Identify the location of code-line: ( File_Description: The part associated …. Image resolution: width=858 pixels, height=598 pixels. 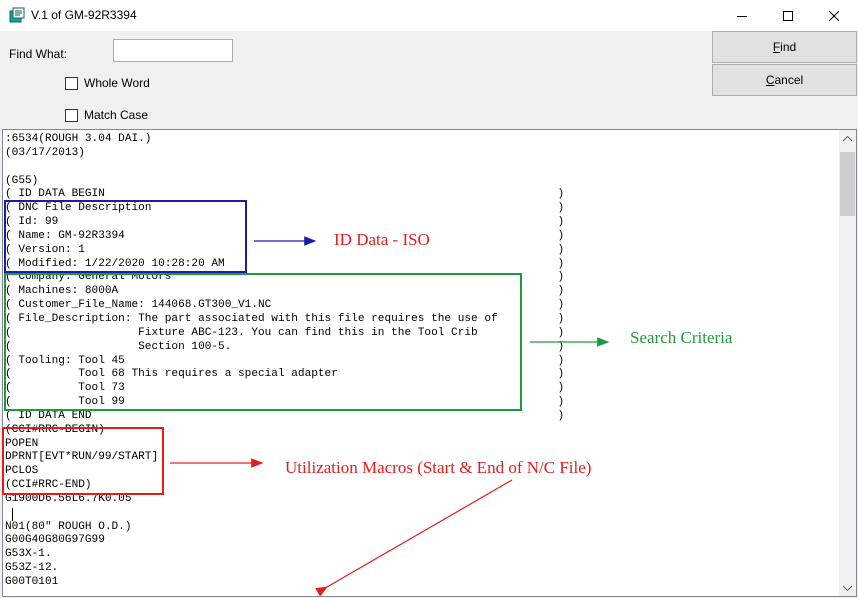
(285, 318).